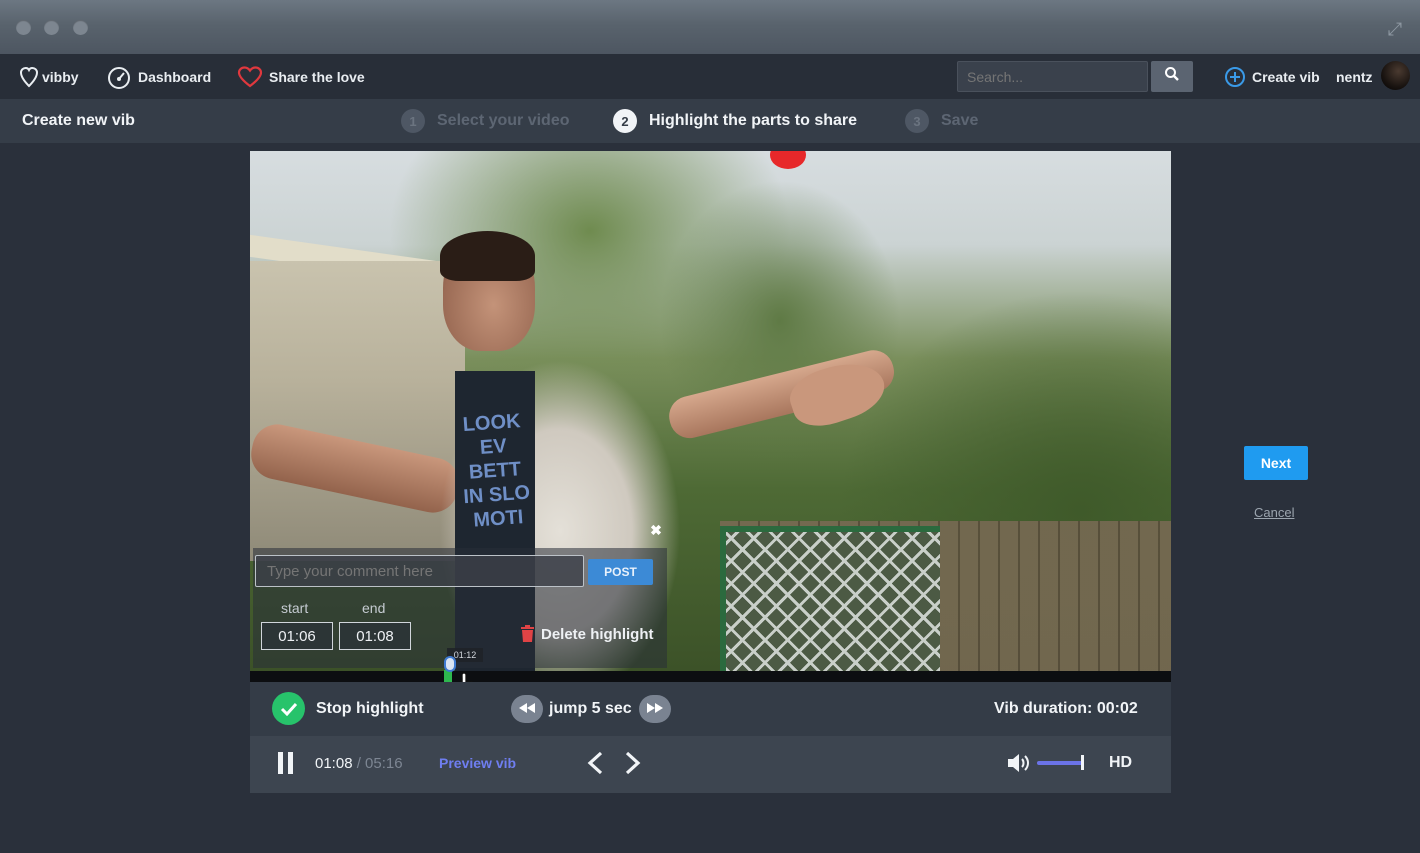 The image size is (1420, 853). I want to click on jump-forward-button, so click(655, 709).